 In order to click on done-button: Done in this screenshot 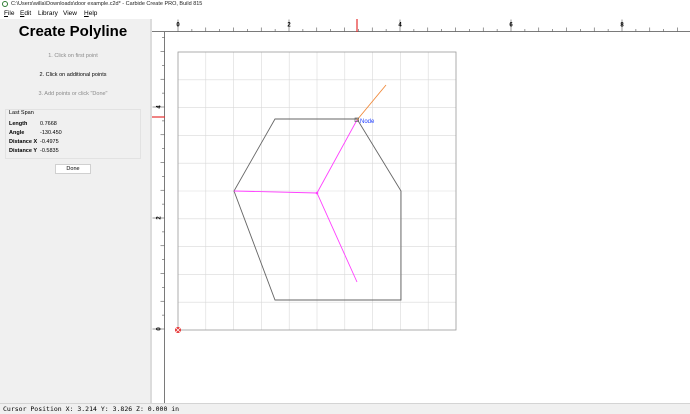, I will do `click(73, 169)`.